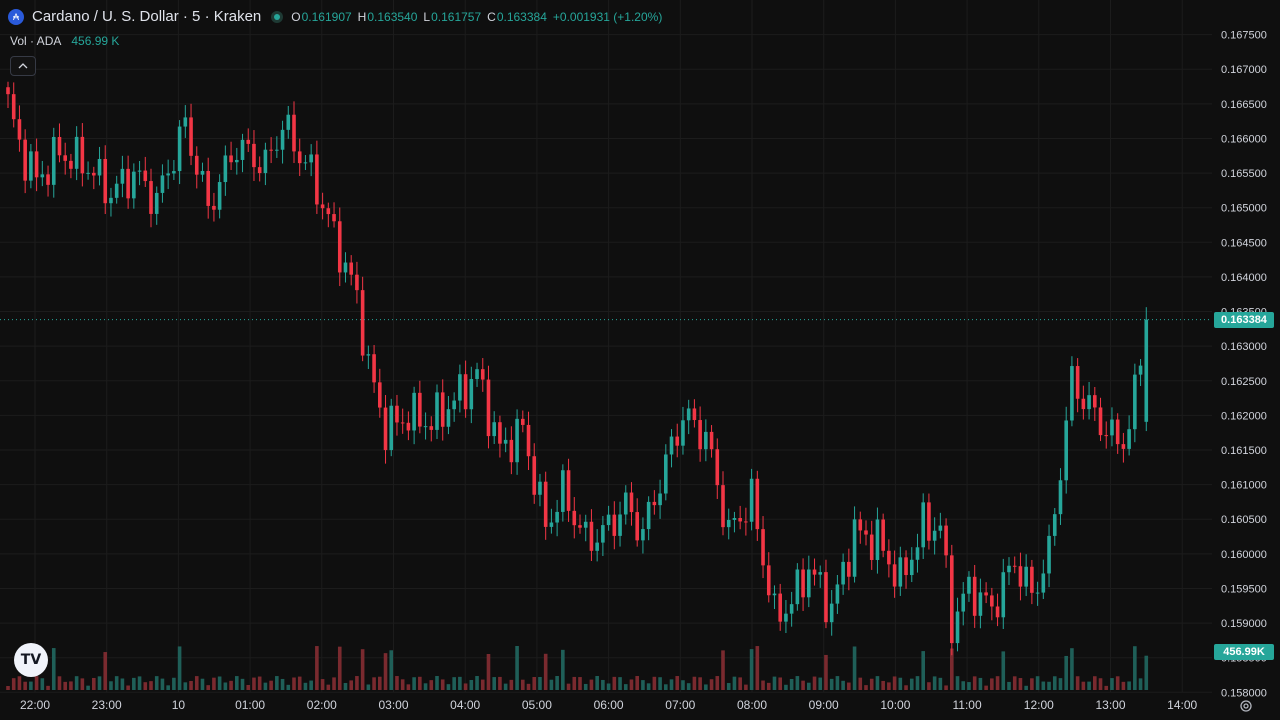 The height and width of the screenshot is (720, 1280). Describe the element at coordinates (452, 16) in the screenshot. I see `ohlc-low: L0.161757` at that location.